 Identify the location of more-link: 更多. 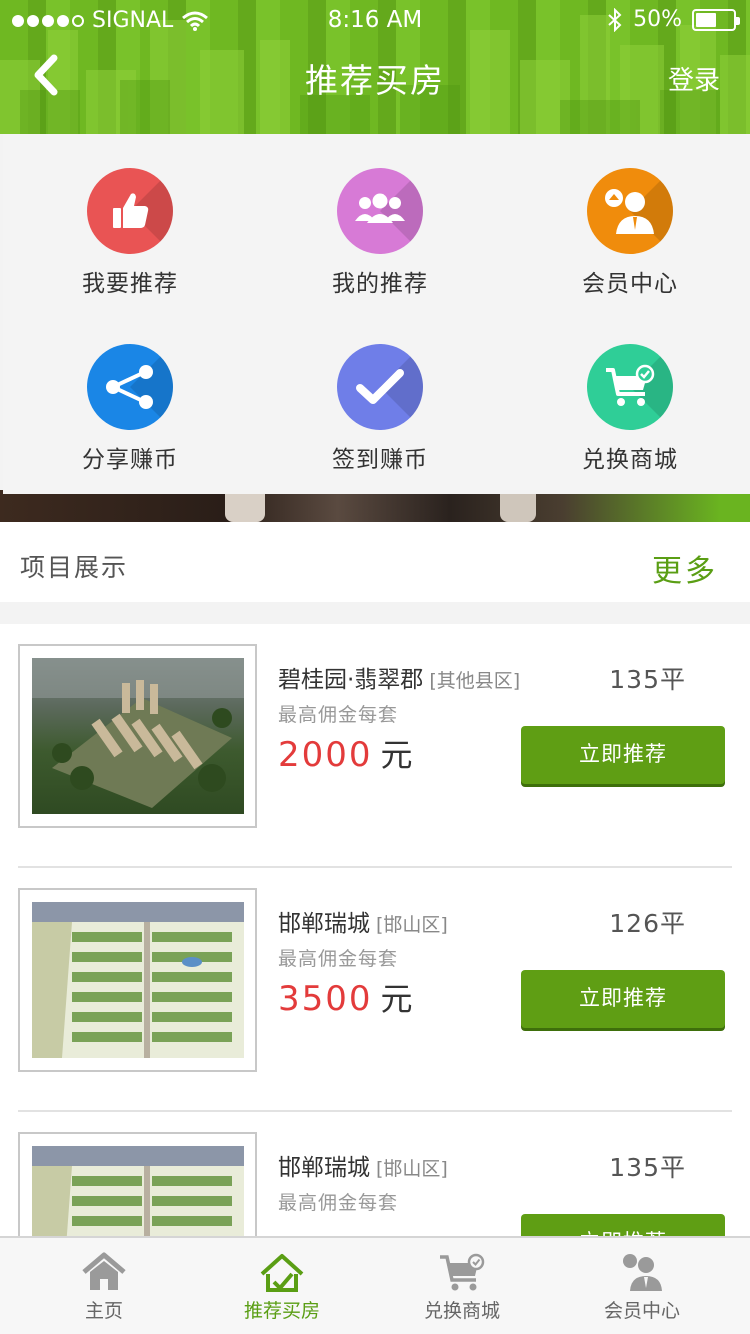
(685, 568).